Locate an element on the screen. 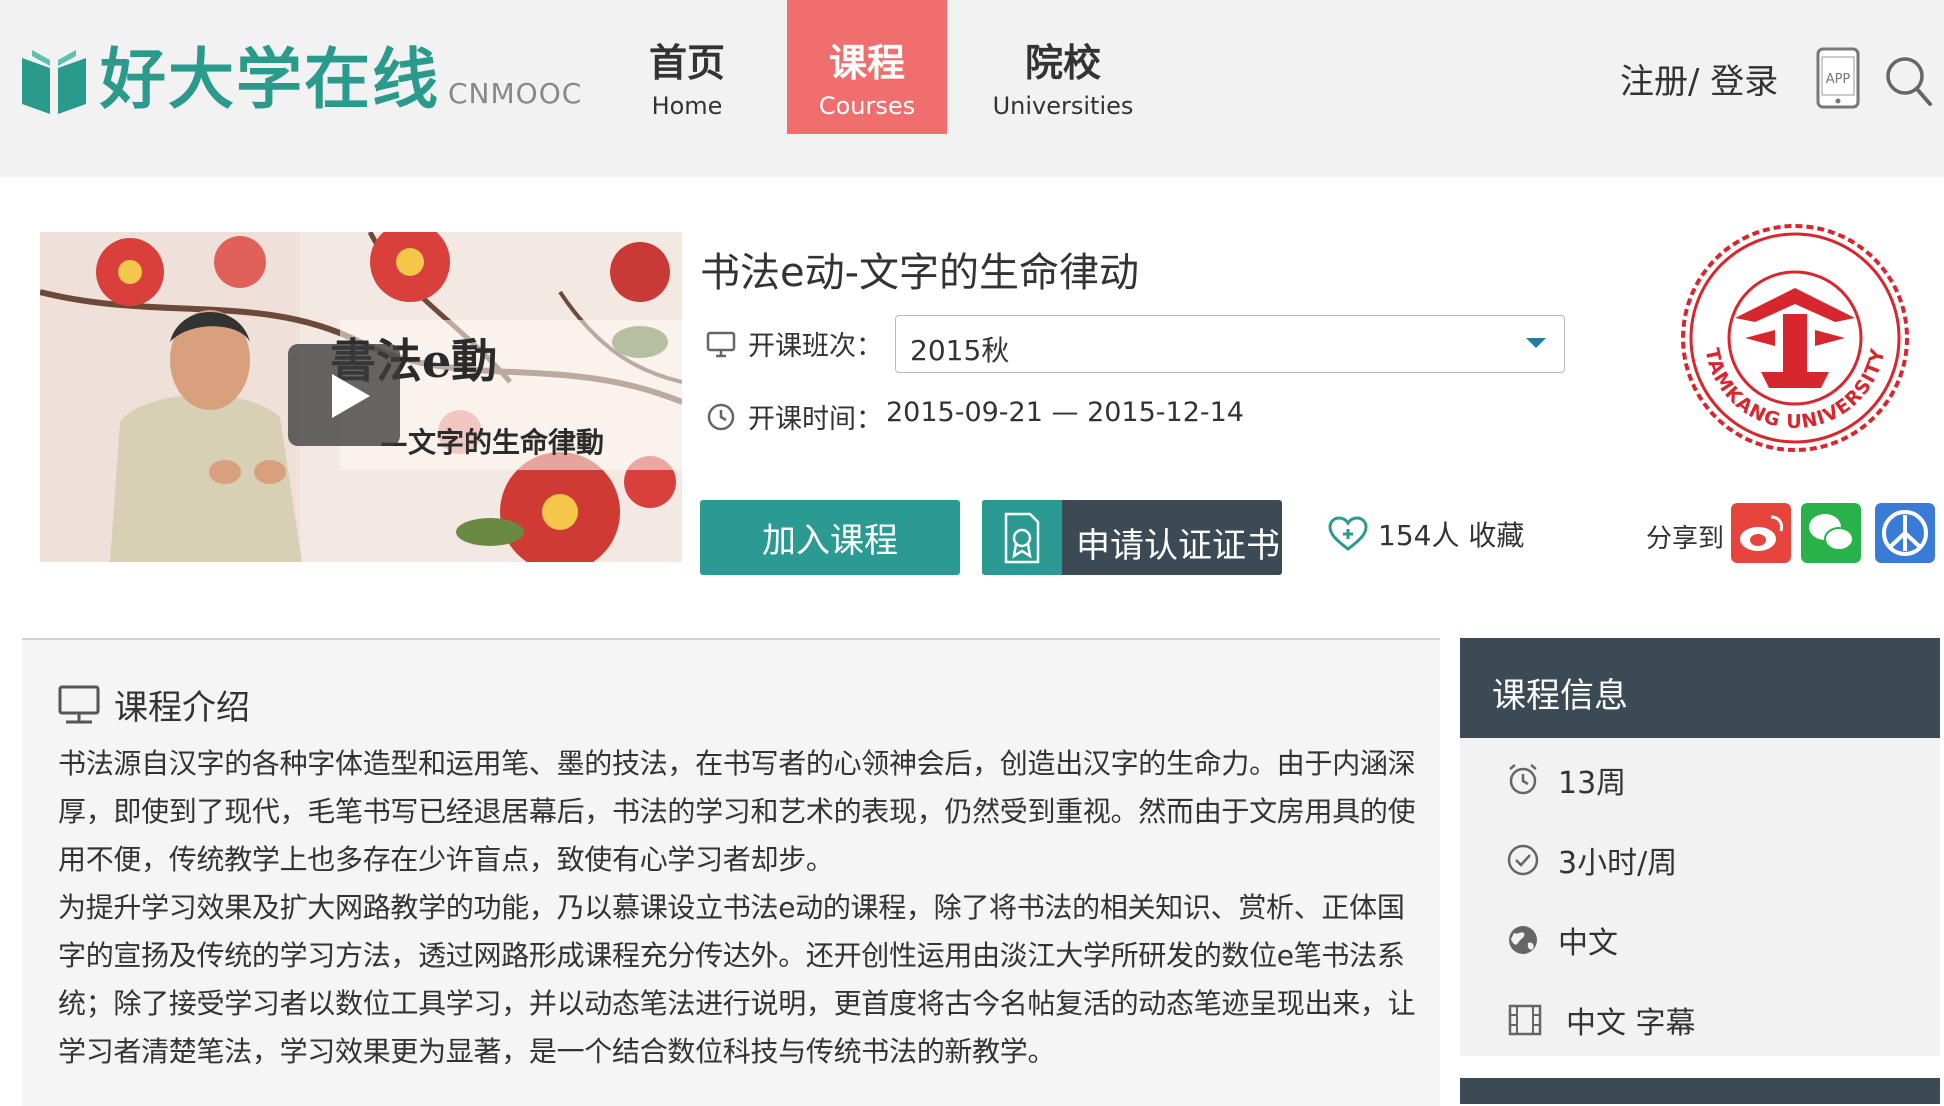  renren-icon is located at coordinates (1905, 533).